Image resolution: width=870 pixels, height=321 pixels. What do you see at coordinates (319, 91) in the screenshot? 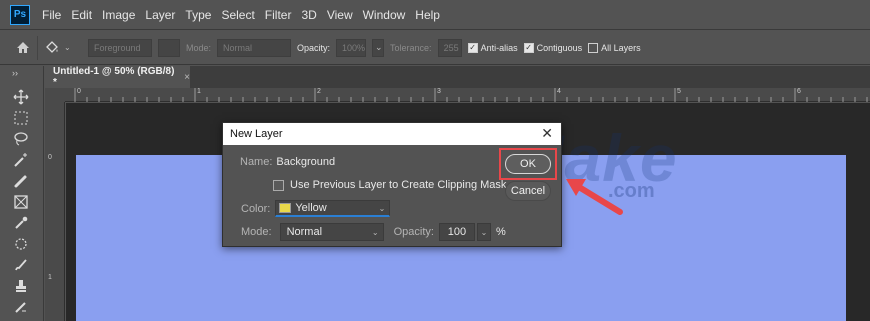
I see `ruler-number: 2` at bounding box center [319, 91].